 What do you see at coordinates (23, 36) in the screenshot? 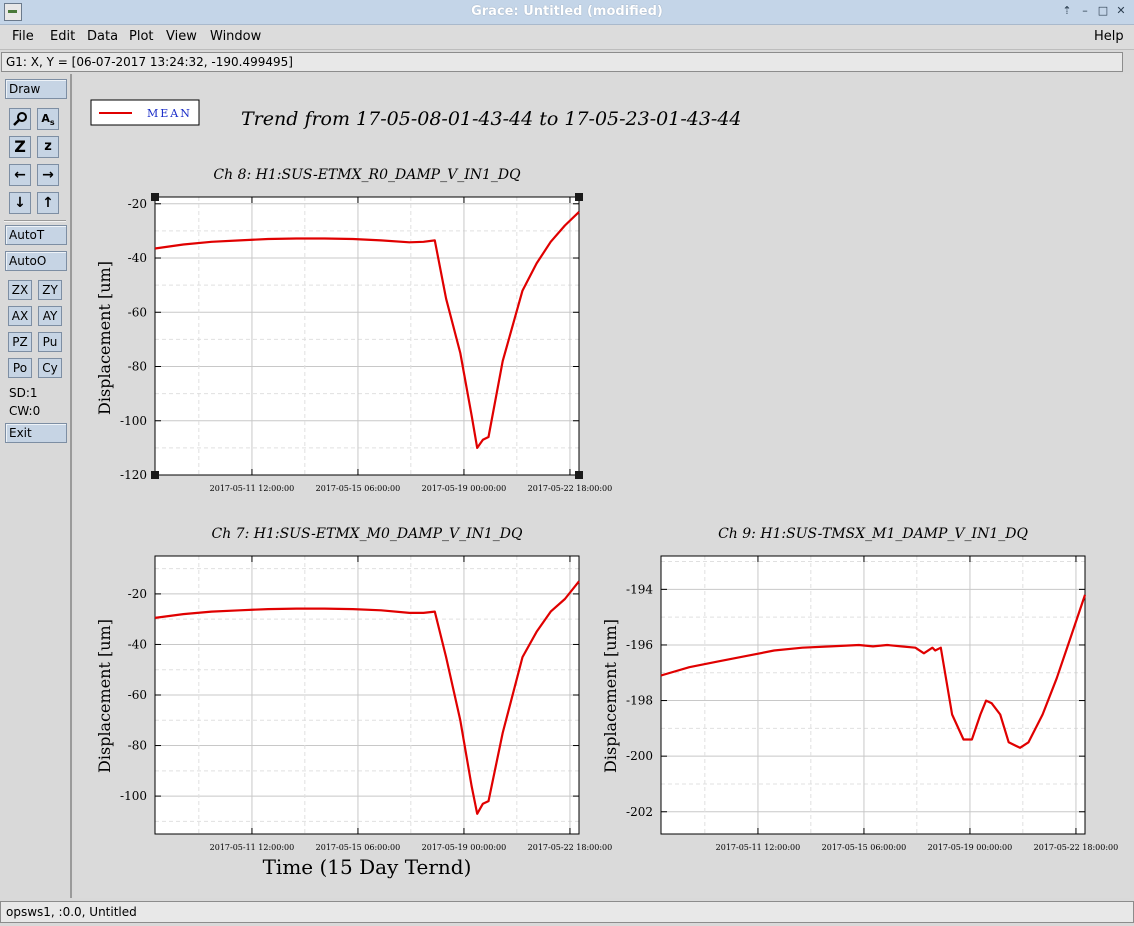
I see `menu-file: File` at bounding box center [23, 36].